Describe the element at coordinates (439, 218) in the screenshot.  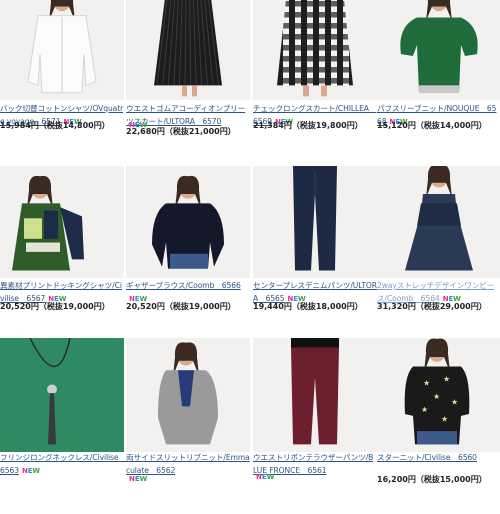
I see `navy-dress-icon` at that location.